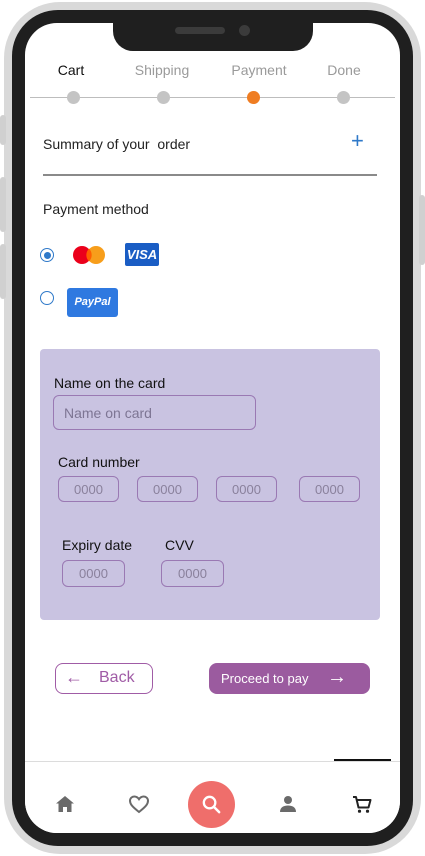 The height and width of the screenshot is (856, 425). I want to click on paypal-radio, so click(47, 298).